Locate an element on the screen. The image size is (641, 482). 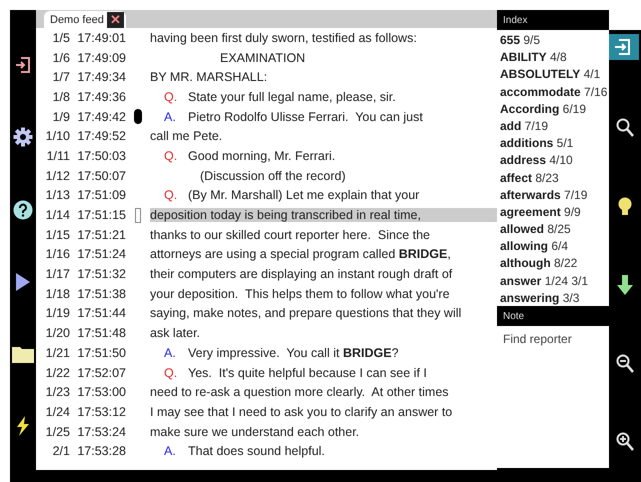
transcript-text: EXAMINATION is located at coordinates (263, 57).